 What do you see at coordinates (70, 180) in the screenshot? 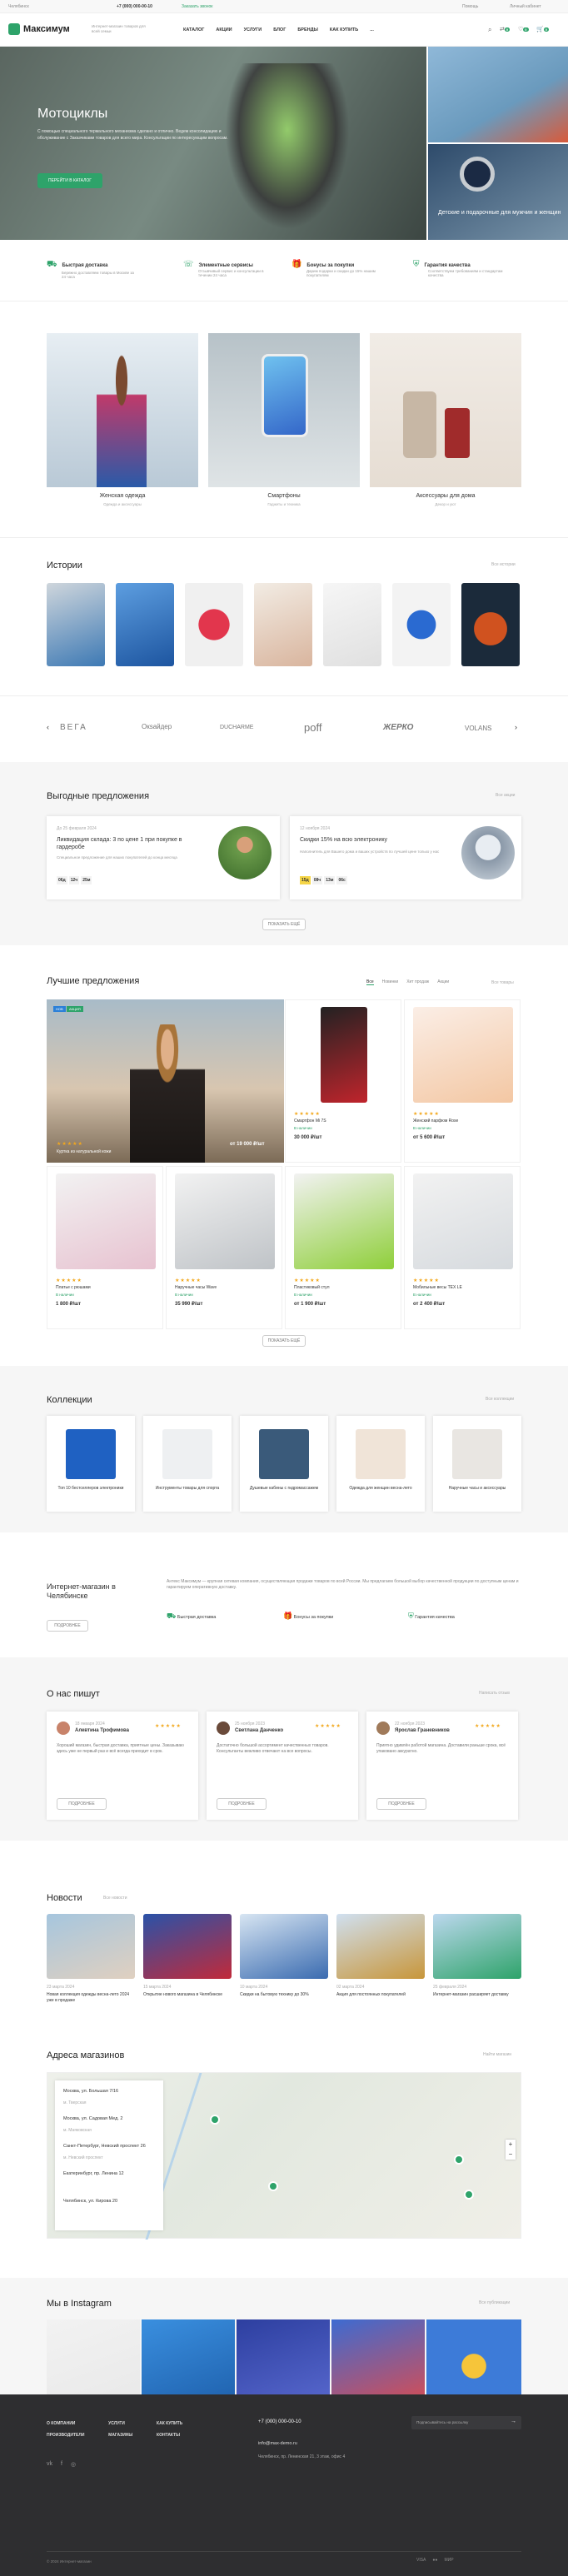
I see `hero-button: ПЕРЕЙТИ В КАТАЛОГ` at bounding box center [70, 180].